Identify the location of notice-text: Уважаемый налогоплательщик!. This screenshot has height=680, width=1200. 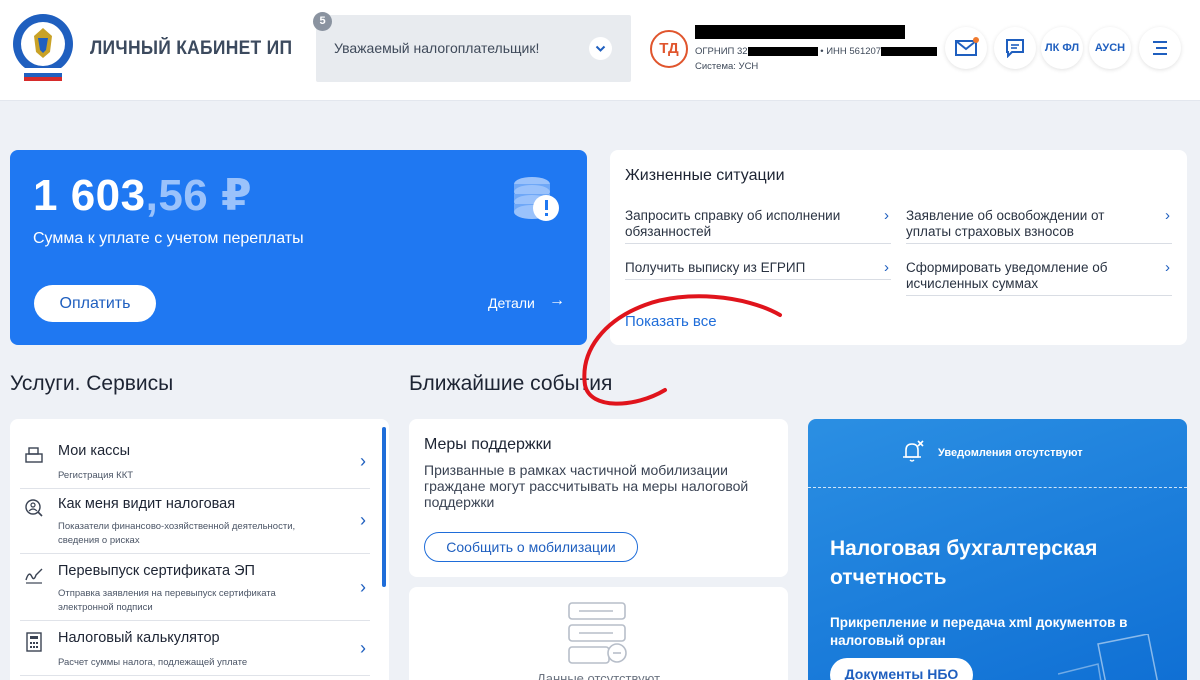
(437, 48).